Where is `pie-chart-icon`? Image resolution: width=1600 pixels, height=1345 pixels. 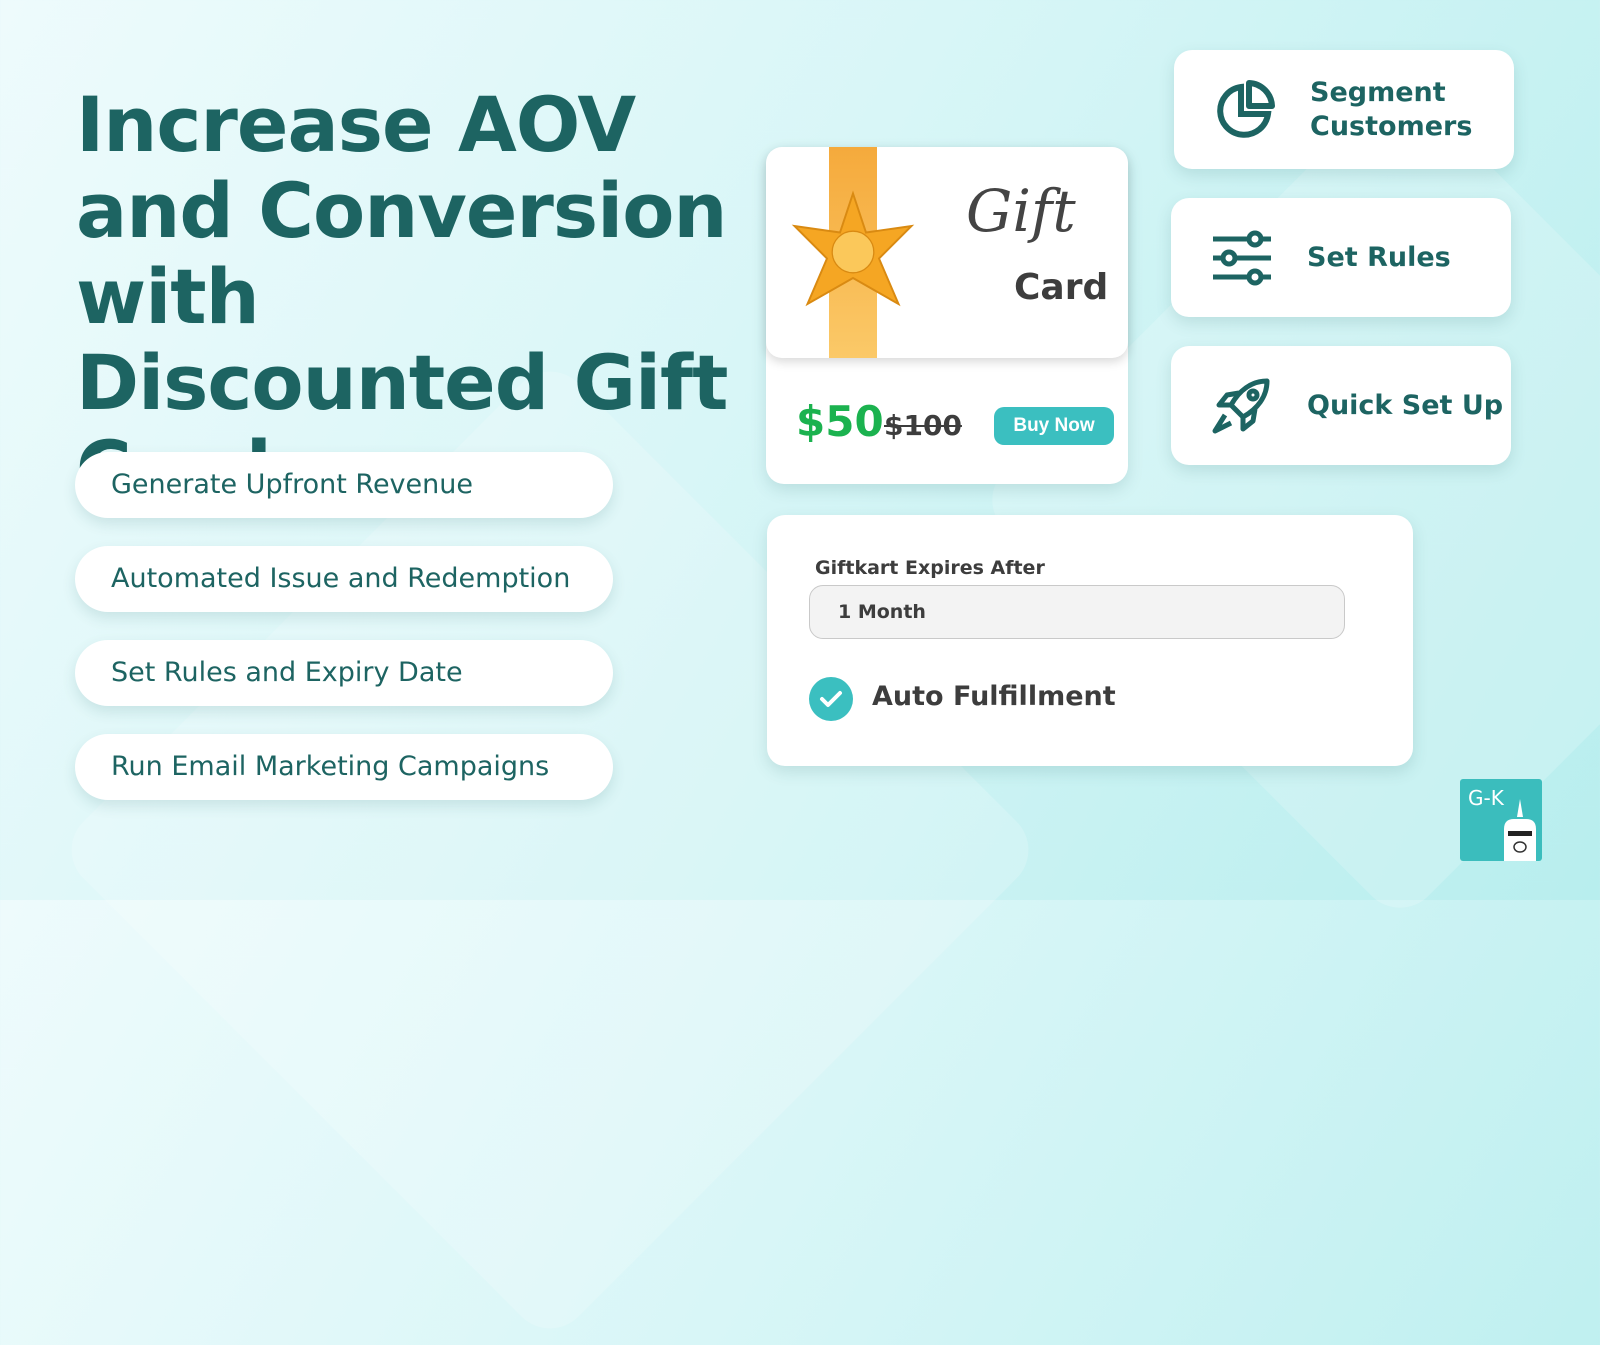
pie-chart-icon is located at coordinates (1246, 108).